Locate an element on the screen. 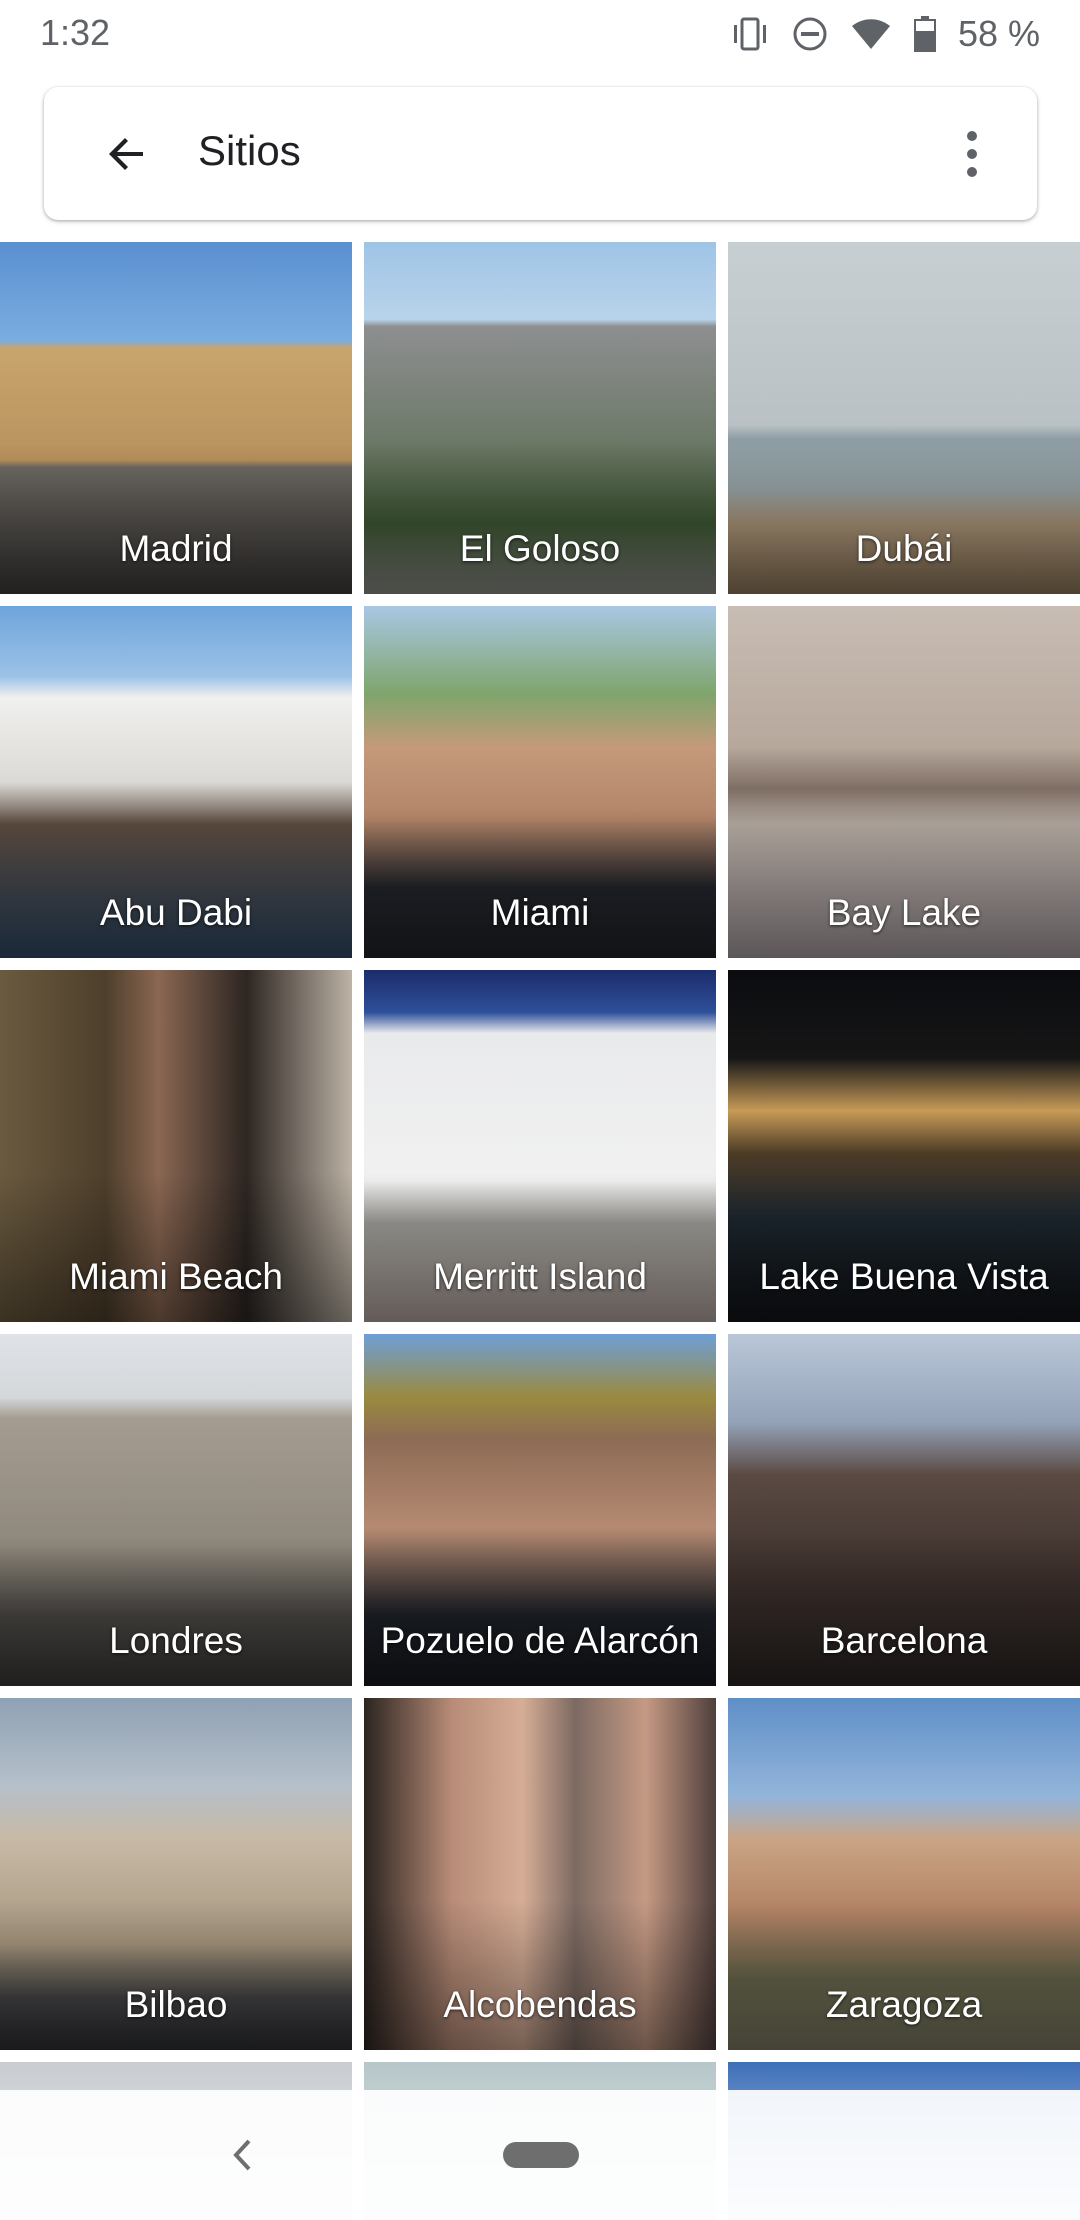  wifi-icon is located at coordinates (871, 34).